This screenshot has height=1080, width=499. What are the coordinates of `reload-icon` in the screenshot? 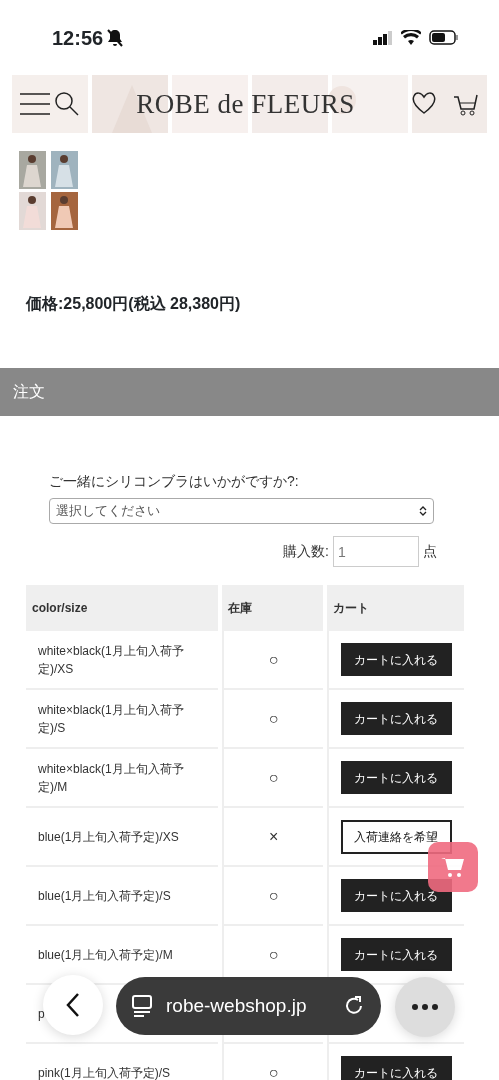 It's located at (354, 1006).